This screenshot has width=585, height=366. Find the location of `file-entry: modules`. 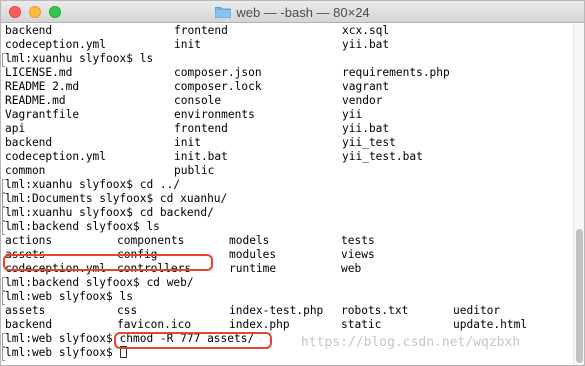

file-entry: modules is located at coordinates (253, 254).